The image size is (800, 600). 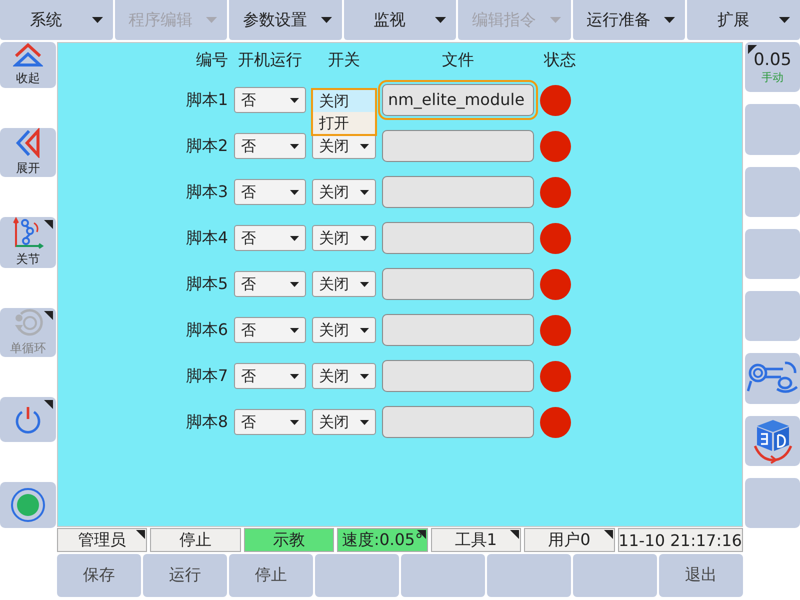 What do you see at coordinates (475, 540) in the screenshot?
I see `status-text: 工具1` at bounding box center [475, 540].